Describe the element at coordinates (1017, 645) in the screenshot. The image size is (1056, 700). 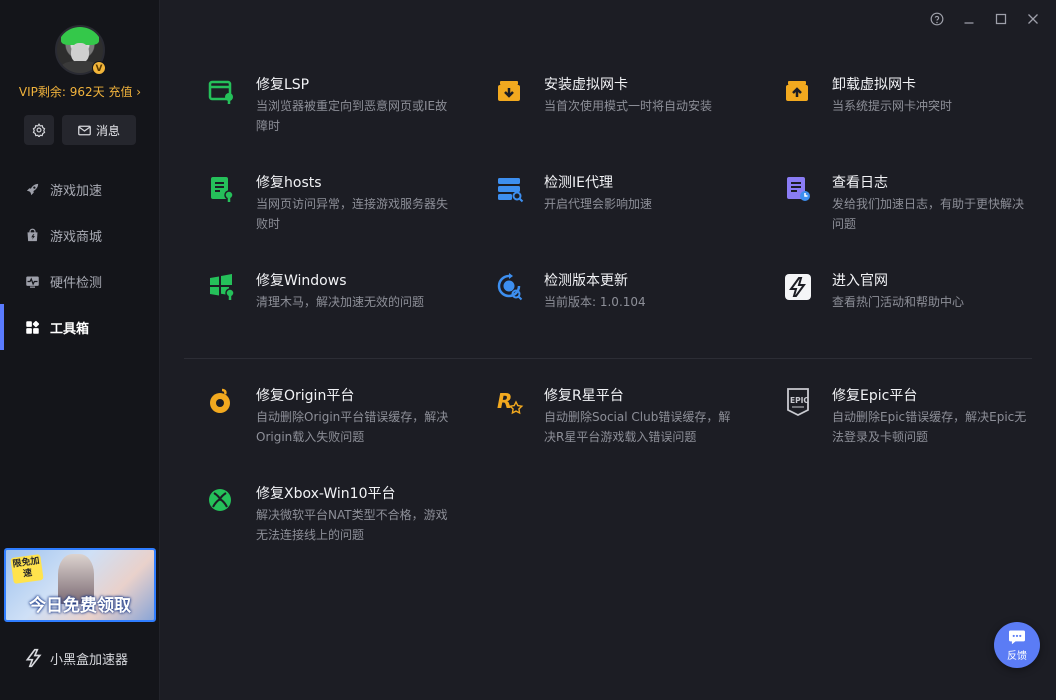
I see `feedback-button: 反馈` at that location.